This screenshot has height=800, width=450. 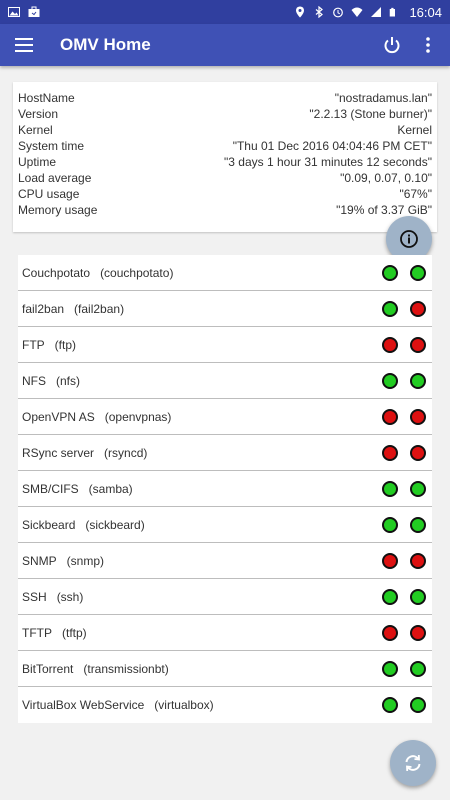 I want to click on info-row-memory-usage: Memory usage "19% of 3.37 GiB", so click(x=225, y=210).